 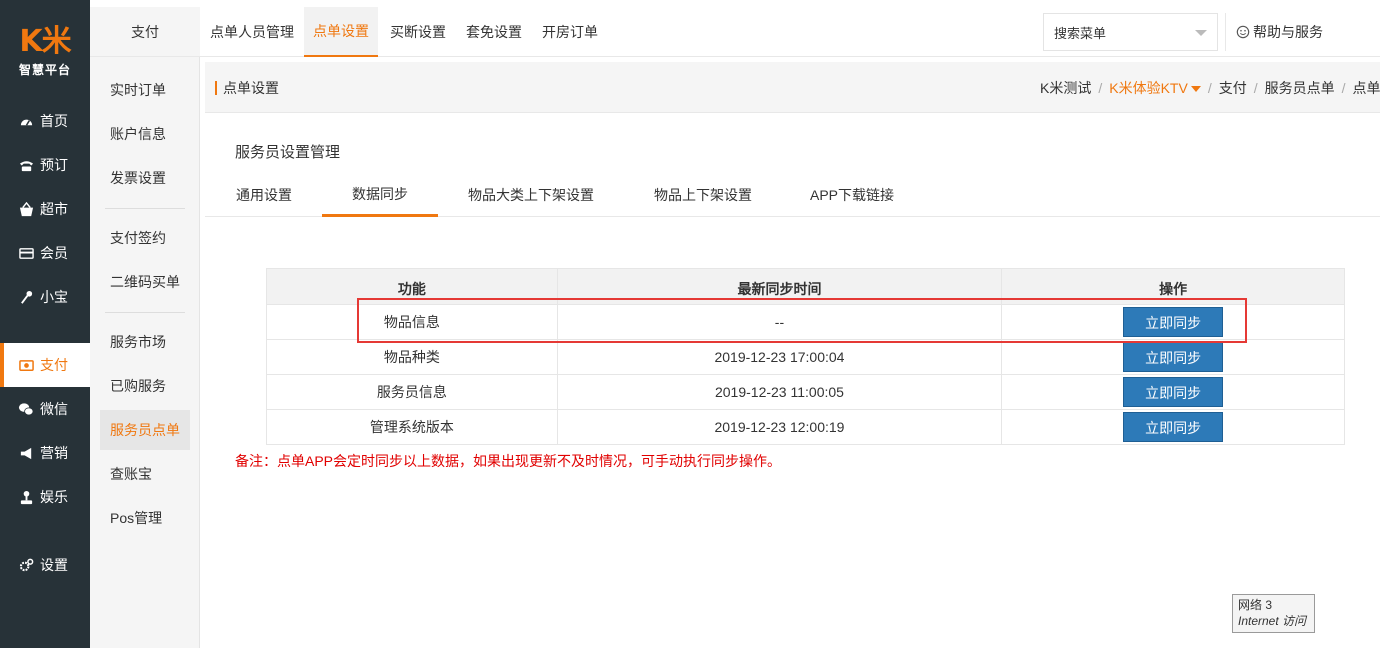 What do you see at coordinates (26, 297) in the screenshot?
I see `microphone-icon` at bounding box center [26, 297].